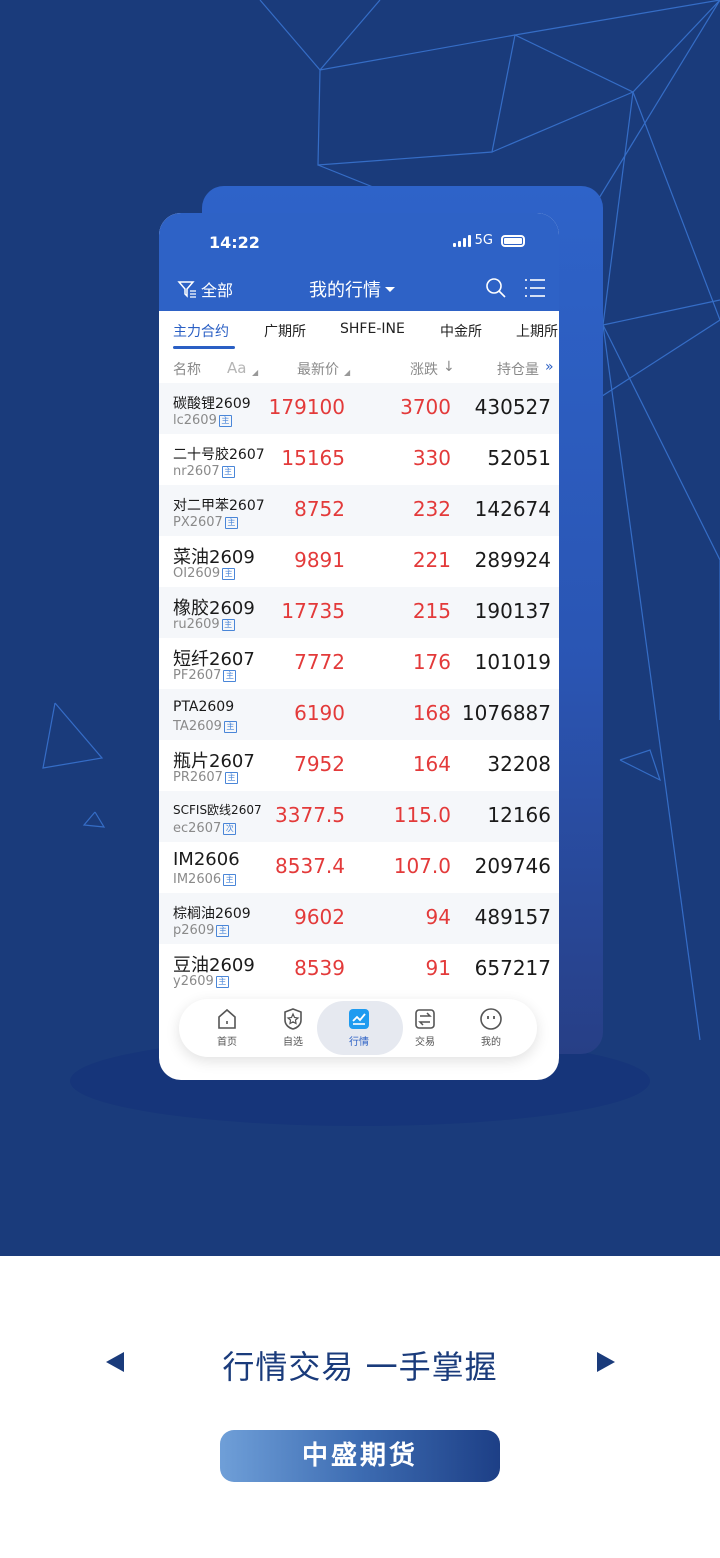 The image size is (720, 1558). What do you see at coordinates (431, 662) in the screenshot?
I see `price-change: 176` at bounding box center [431, 662].